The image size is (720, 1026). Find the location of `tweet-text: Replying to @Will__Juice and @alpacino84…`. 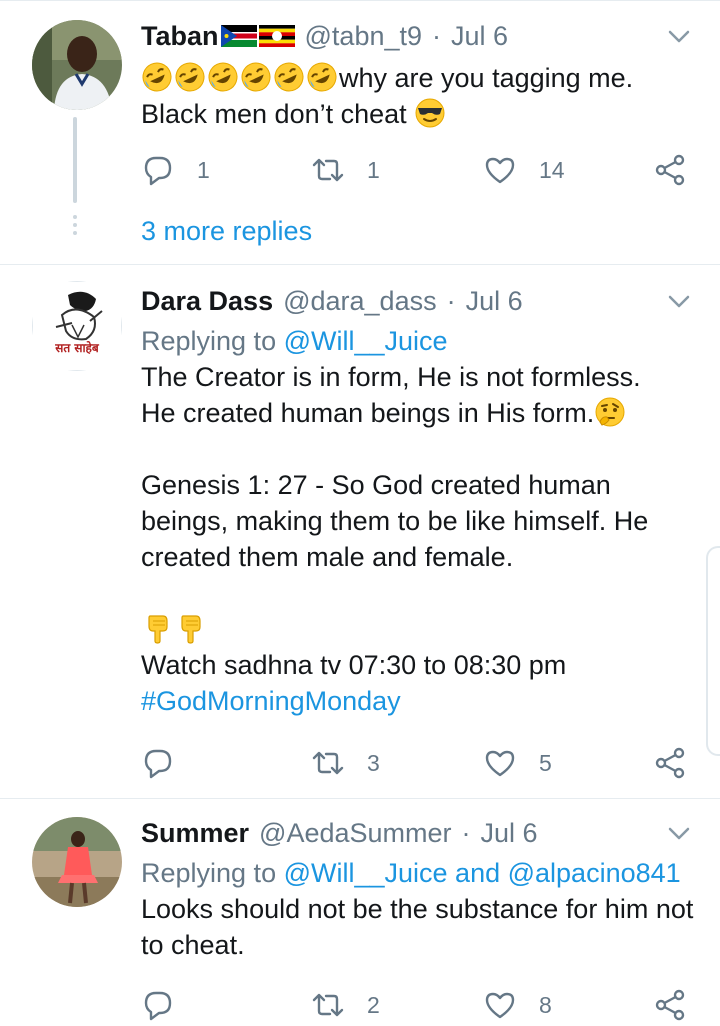

tweet-text: Replying to @Will__Juice and @alpacino84… is located at coordinates (418, 909).